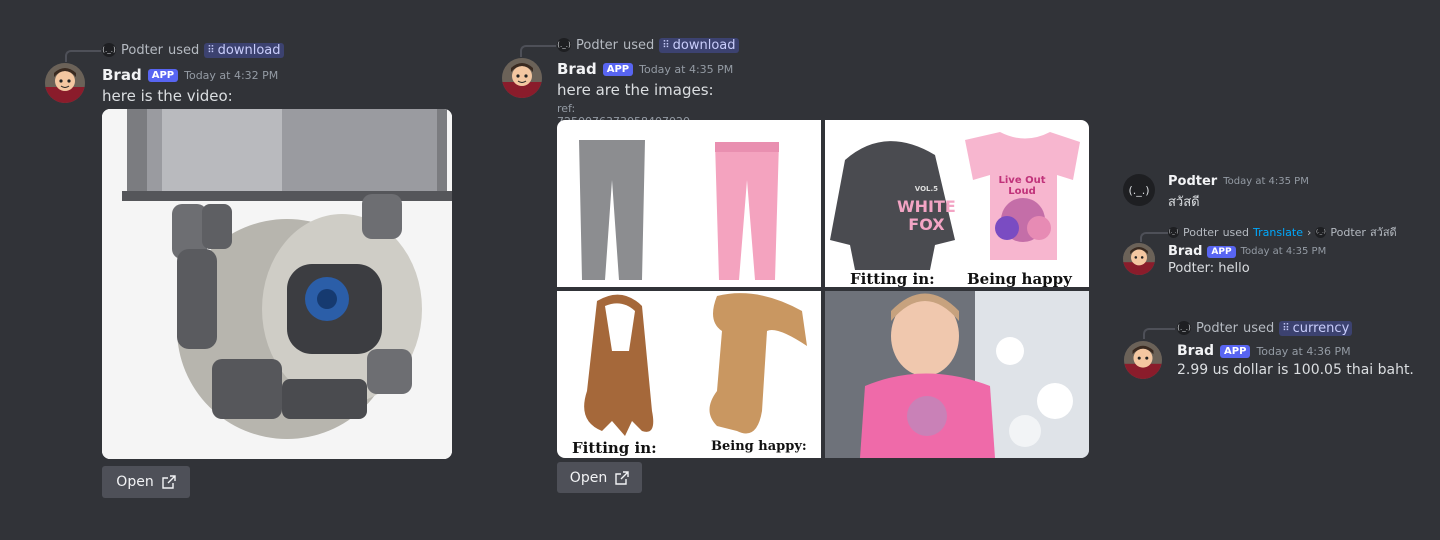 This screenshot has width=1440, height=540. What do you see at coordinates (1348, 232) in the screenshot?
I see `target-user: Podter` at bounding box center [1348, 232].